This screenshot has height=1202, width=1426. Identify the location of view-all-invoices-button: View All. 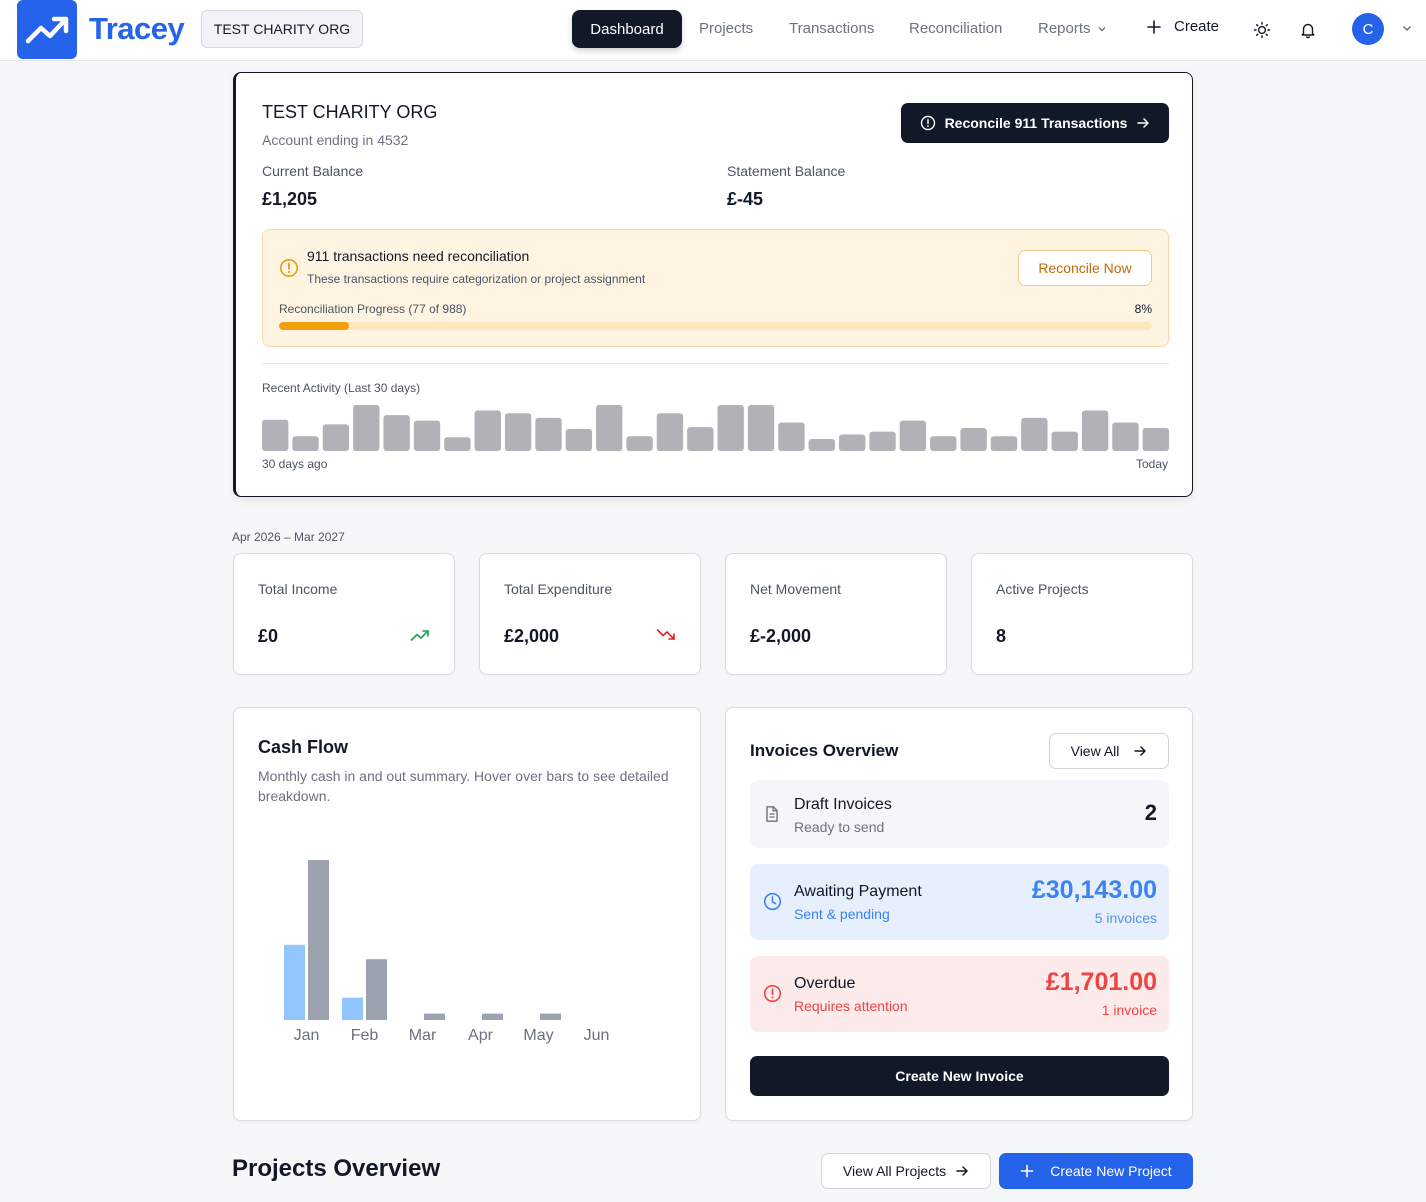
(1109, 751).